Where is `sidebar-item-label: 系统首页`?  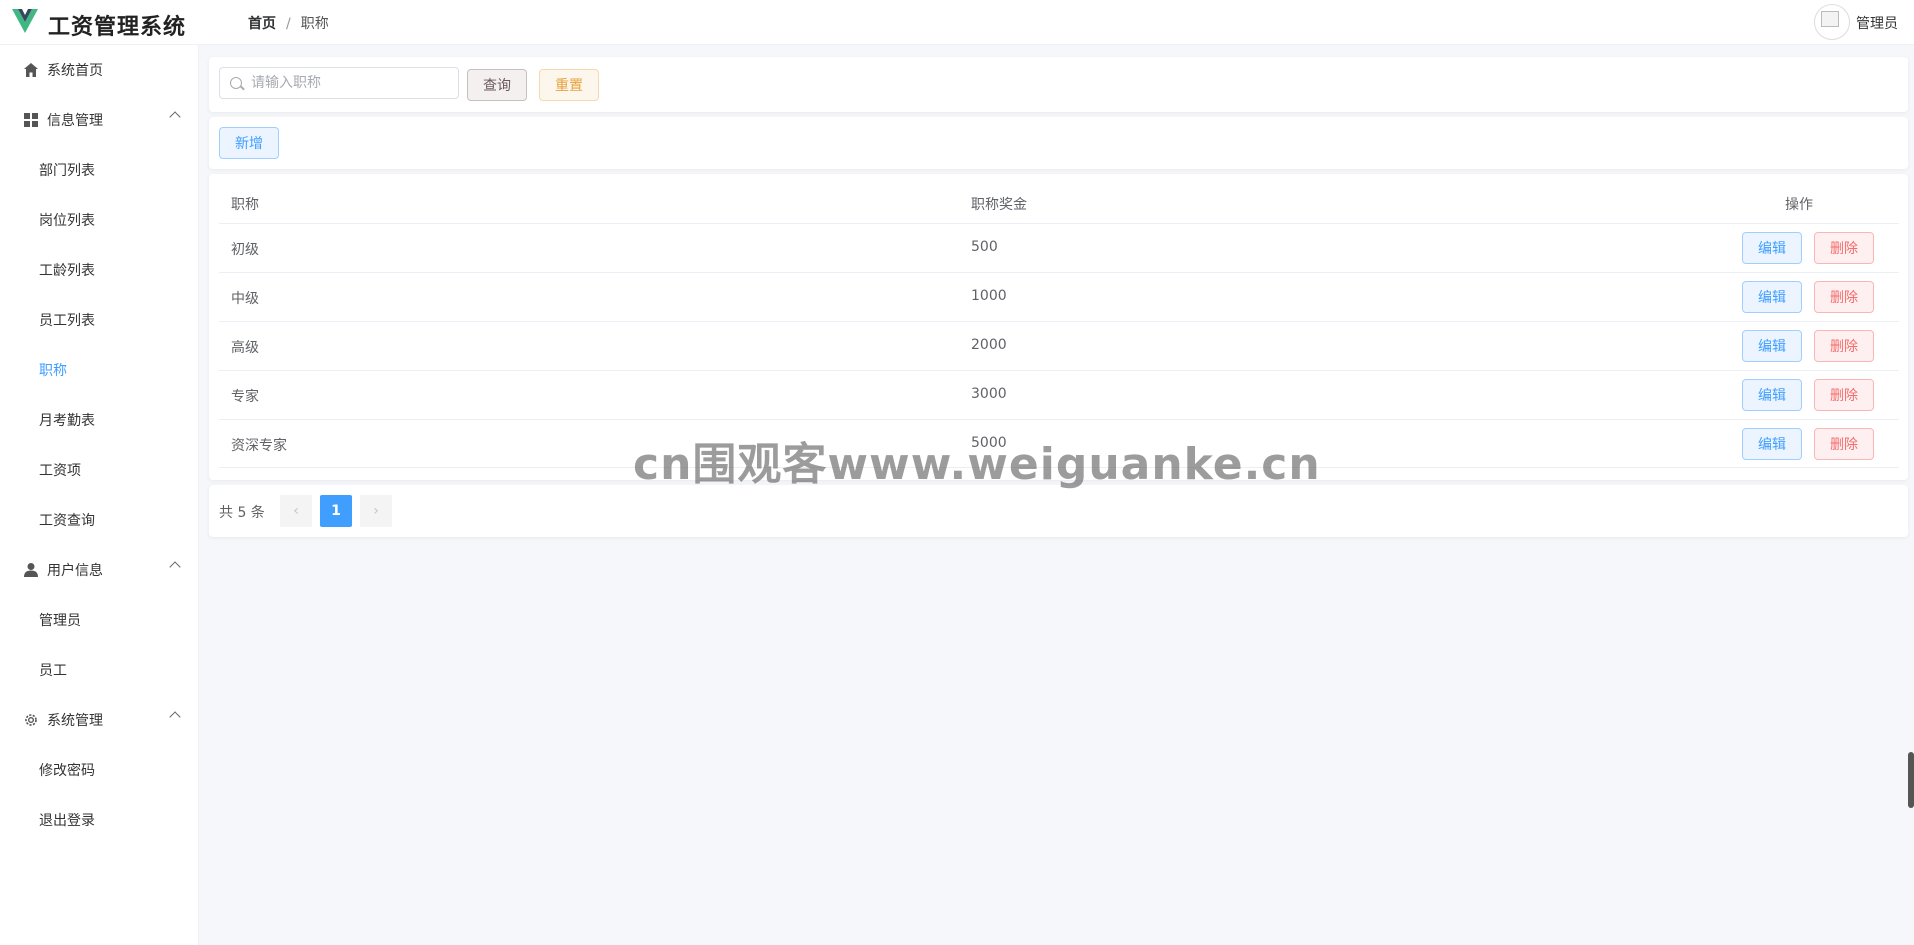
sidebar-item-label: 系统首页 is located at coordinates (75, 71).